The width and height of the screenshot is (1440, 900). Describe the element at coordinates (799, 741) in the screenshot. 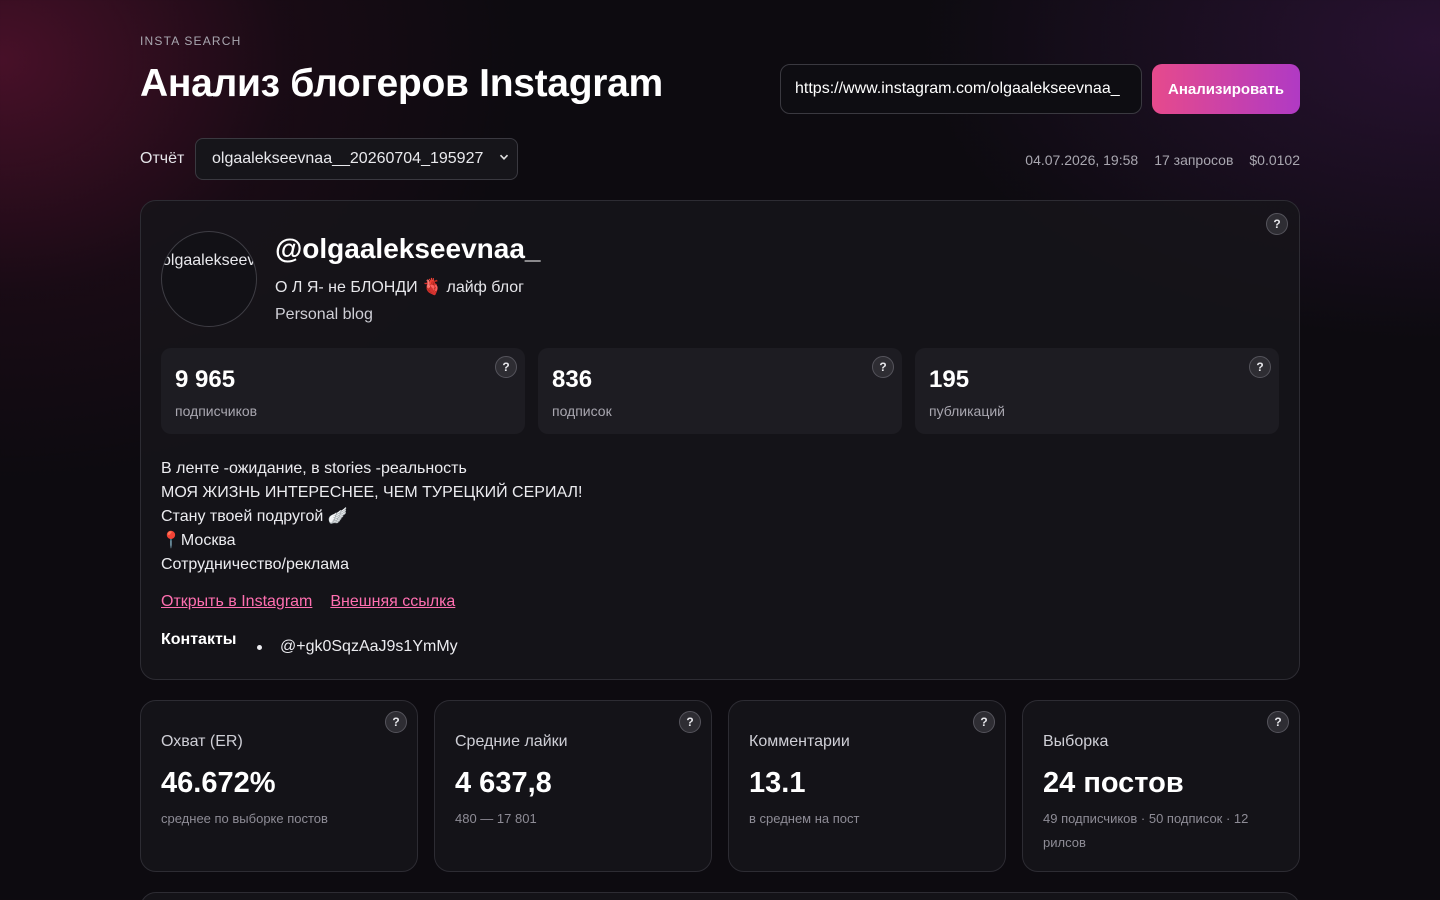

I see `metric-label: Комментарии` at that location.